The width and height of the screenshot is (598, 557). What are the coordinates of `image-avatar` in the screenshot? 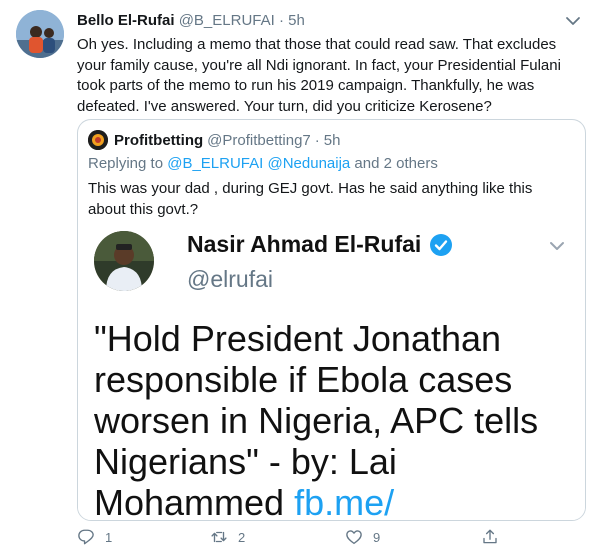 It's located at (124, 261).